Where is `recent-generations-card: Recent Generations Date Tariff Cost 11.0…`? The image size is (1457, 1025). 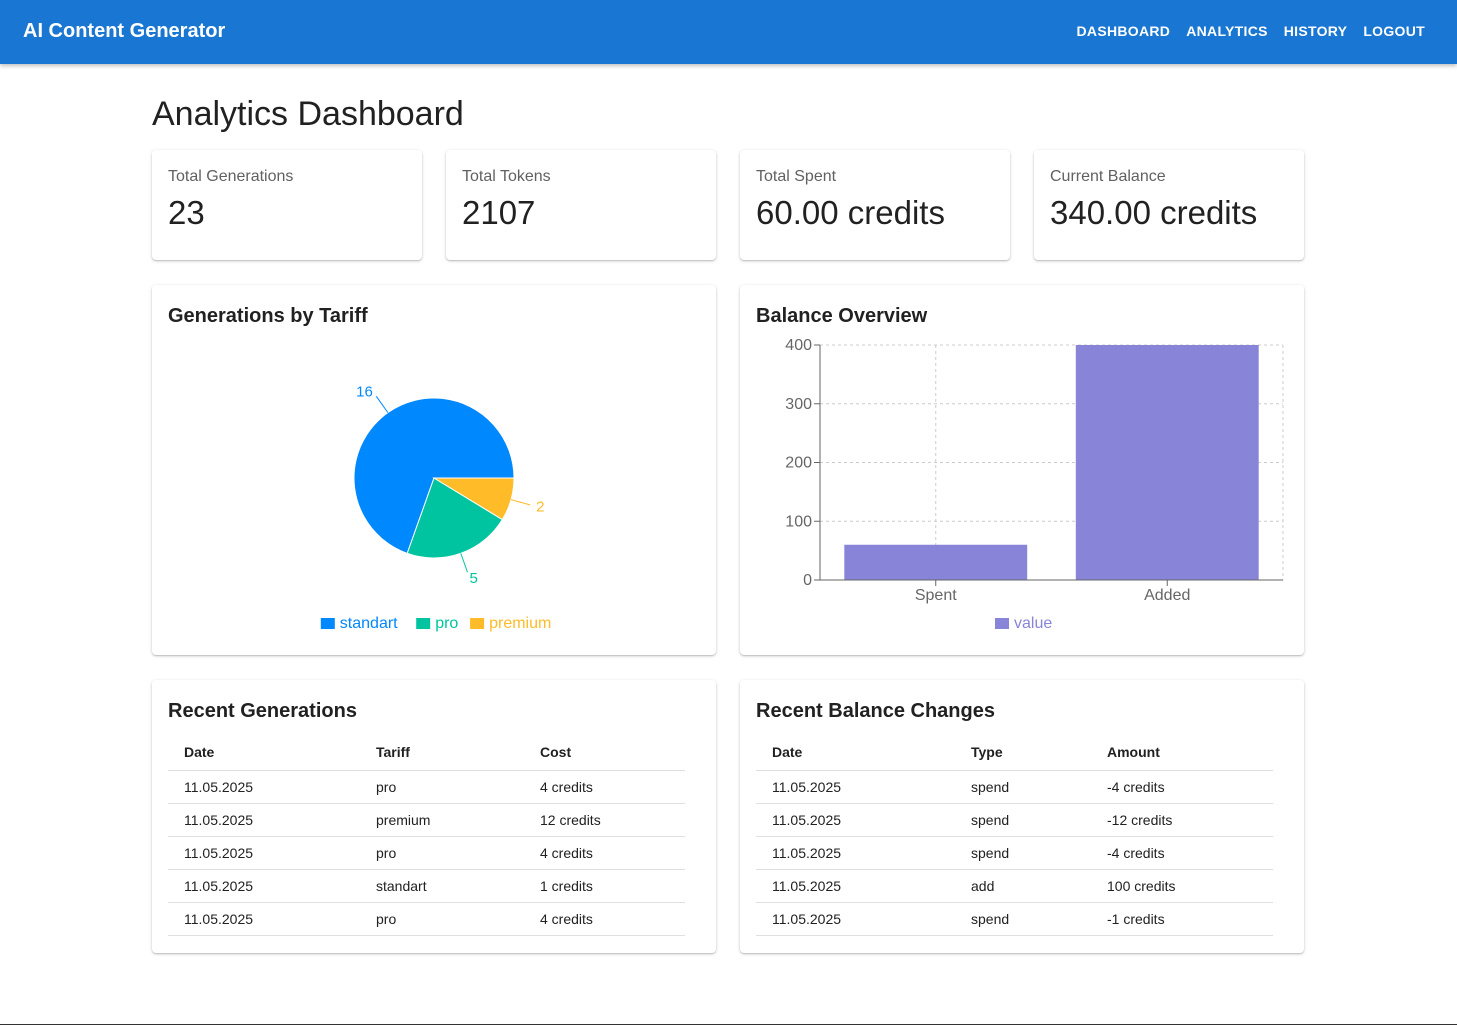
recent-generations-card: Recent Generations Date Tariff Cost 11.0… is located at coordinates (434, 816).